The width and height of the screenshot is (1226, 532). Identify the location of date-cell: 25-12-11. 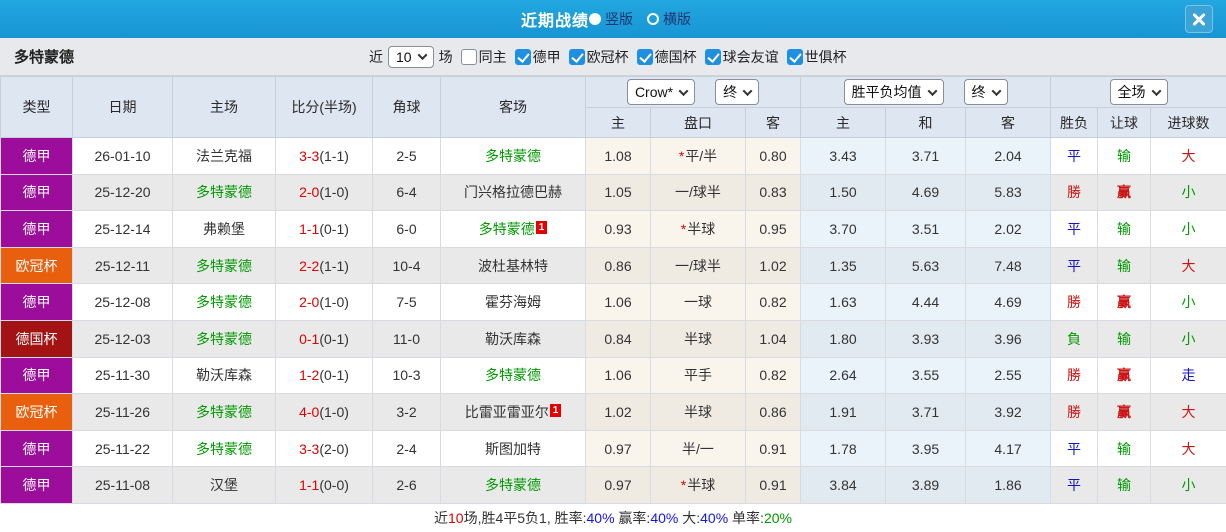
(122, 265).